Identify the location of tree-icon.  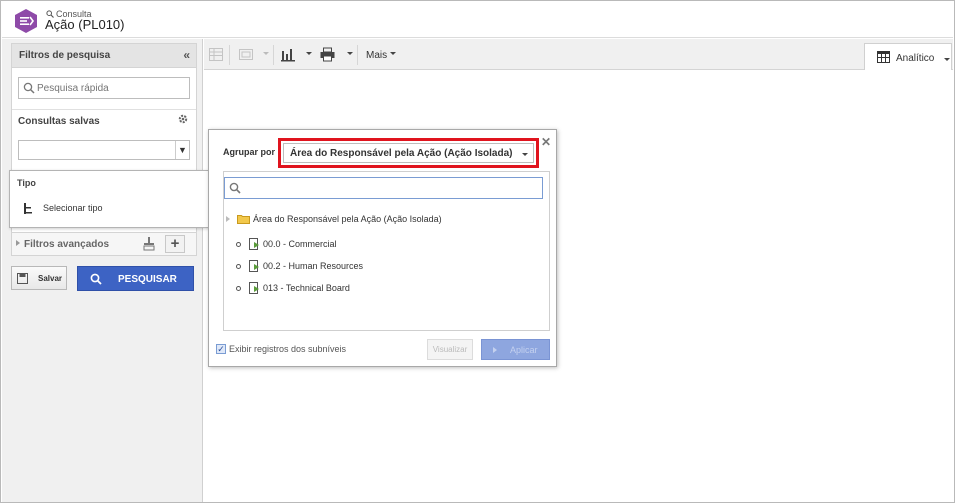
(28, 208).